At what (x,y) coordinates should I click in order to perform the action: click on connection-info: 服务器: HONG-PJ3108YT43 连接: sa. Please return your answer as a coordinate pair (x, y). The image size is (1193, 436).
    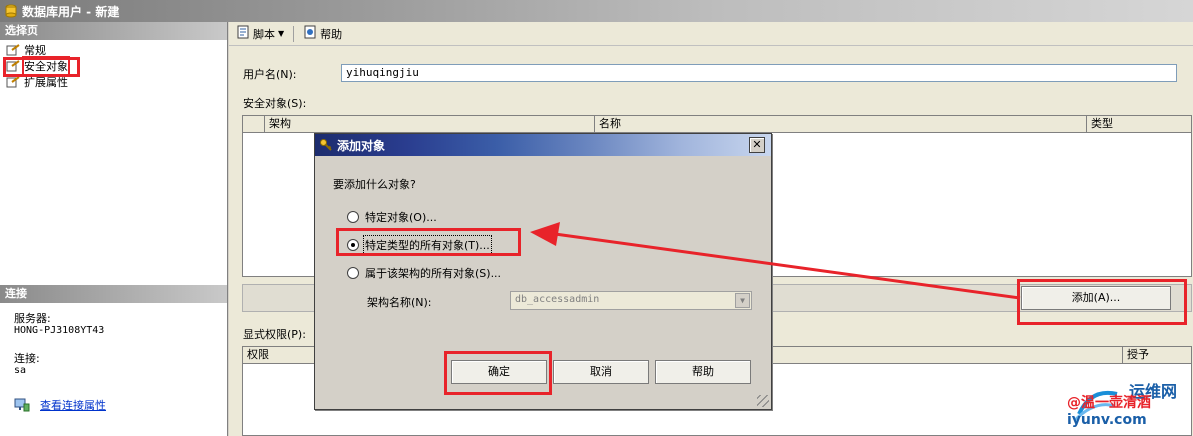
    Looking at the image, I should click on (113, 340).